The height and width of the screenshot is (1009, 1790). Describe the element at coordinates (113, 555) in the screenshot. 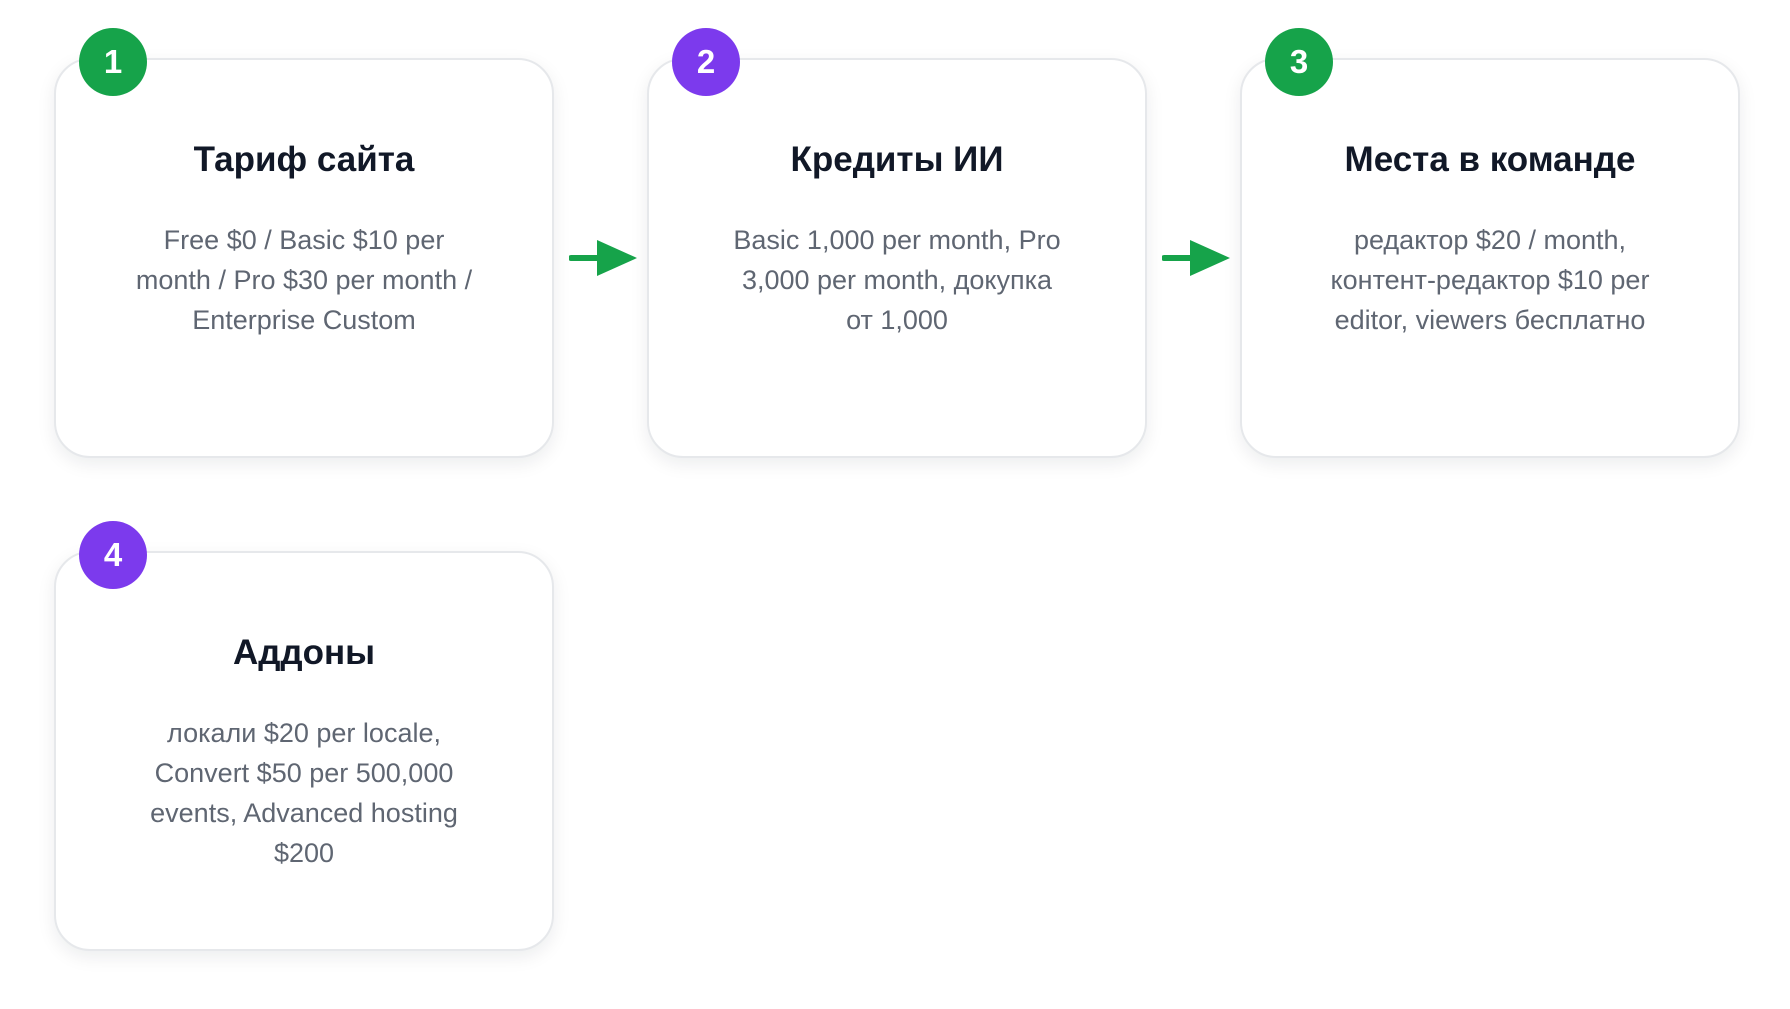

I see `step-number-badge: 4` at that location.